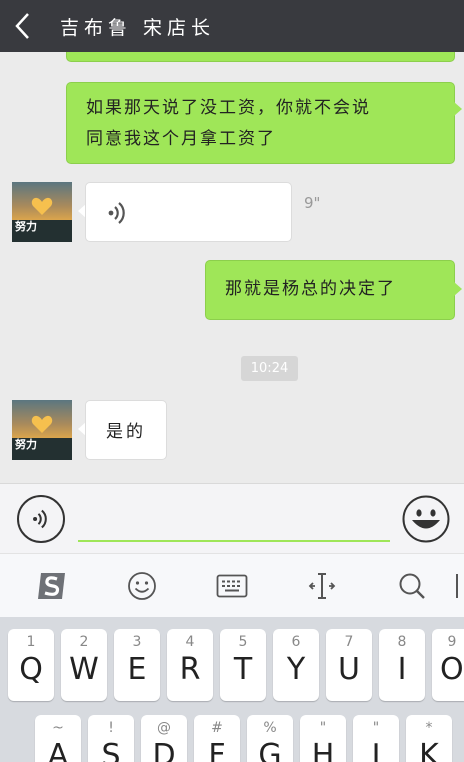  I want to click on voice-message-bubble, so click(188, 212).